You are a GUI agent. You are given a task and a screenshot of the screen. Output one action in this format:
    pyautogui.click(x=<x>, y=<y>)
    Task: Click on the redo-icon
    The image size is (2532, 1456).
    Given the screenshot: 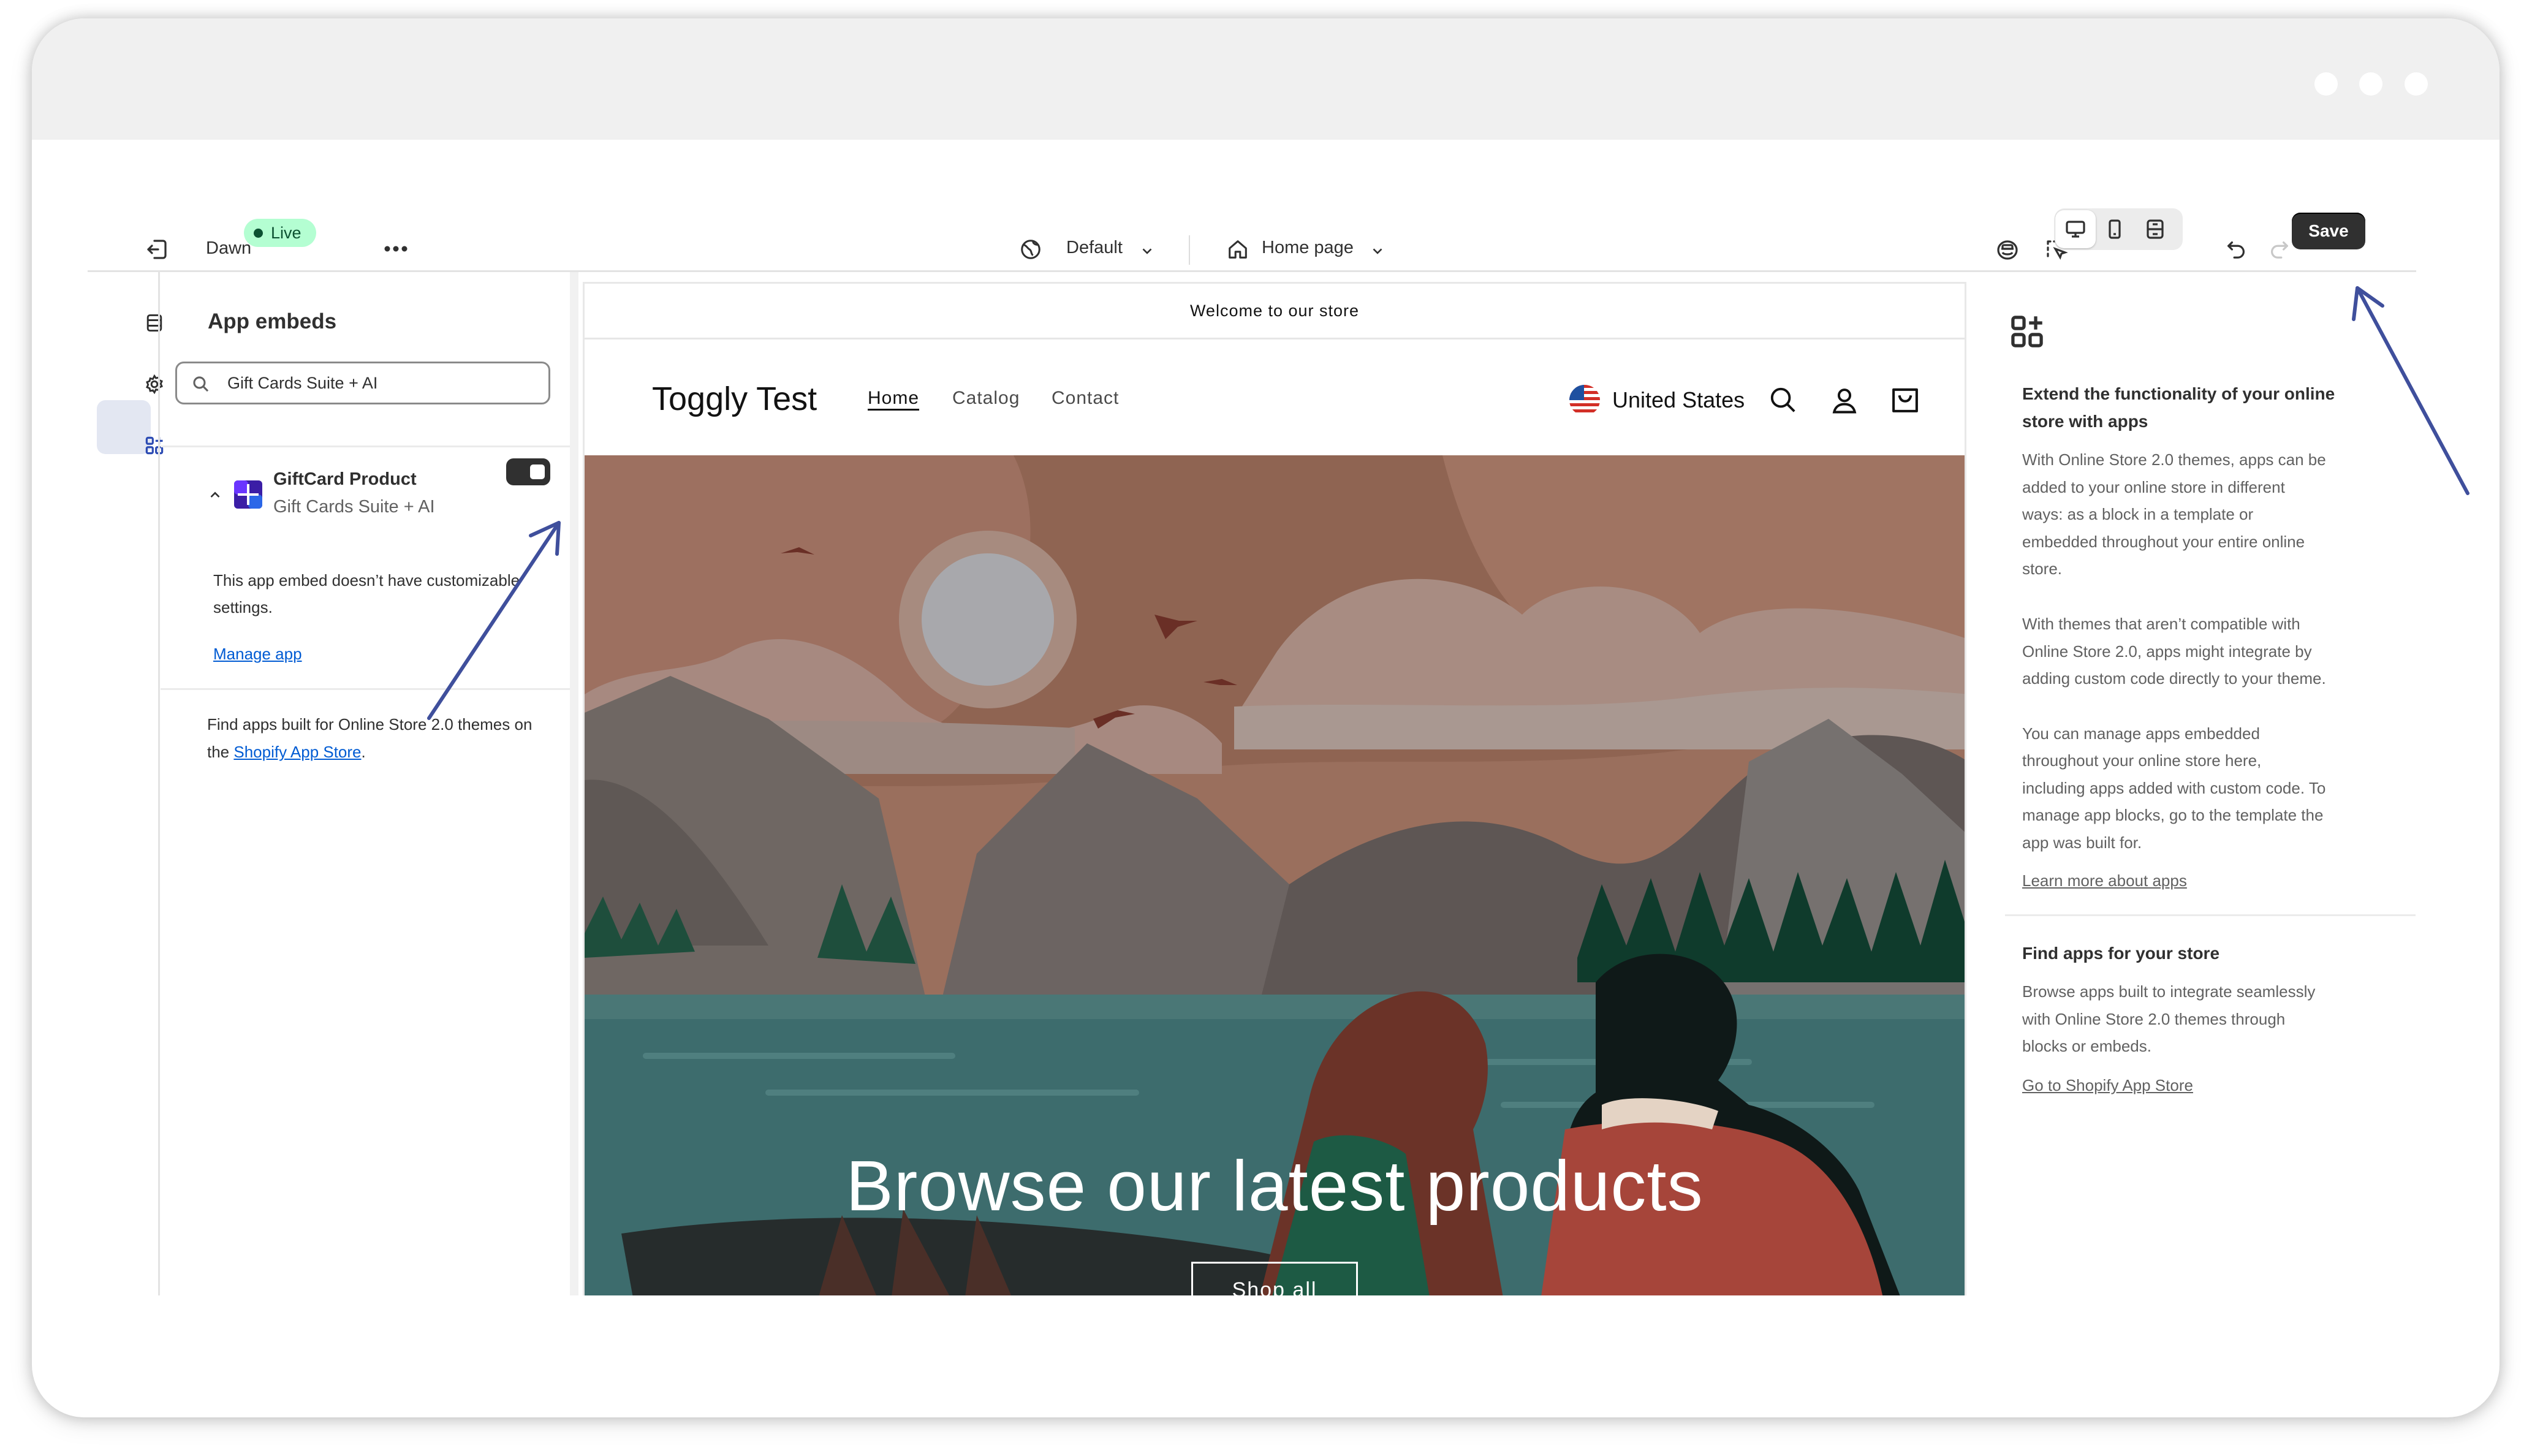 What is the action you would take?
    pyautogui.click(x=2279, y=249)
    